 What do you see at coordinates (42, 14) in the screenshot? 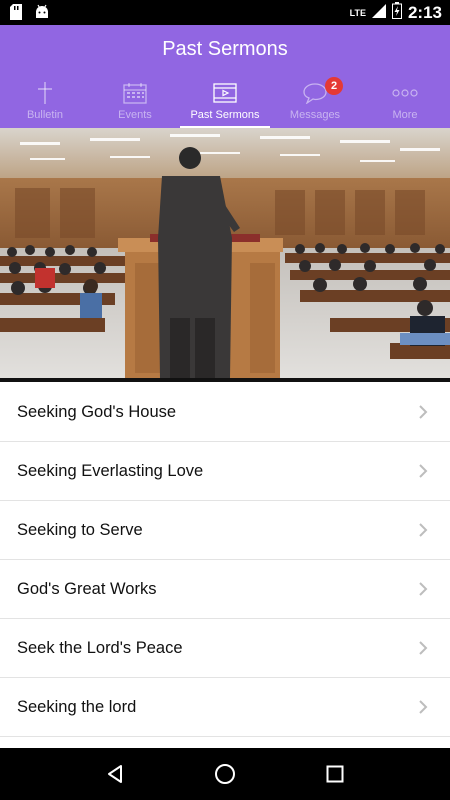
I see `android-icon` at bounding box center [42, 14].